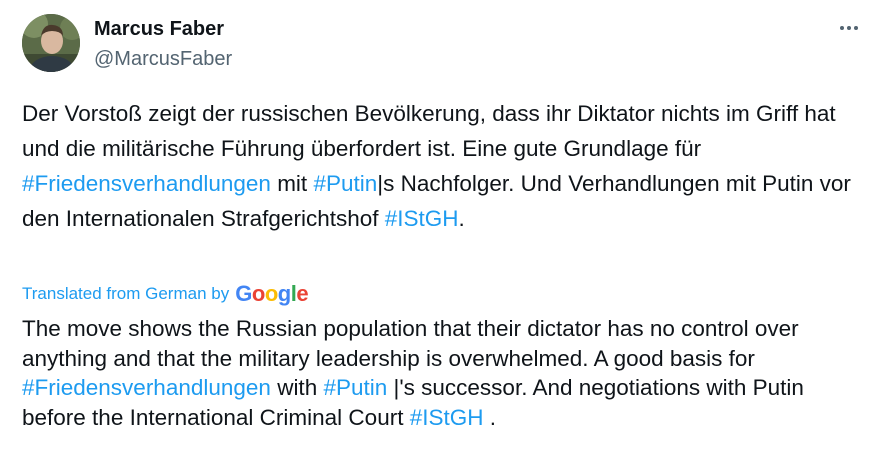 The image size is (875, 458). I want to click on user-handle: @MarcusFaber, so click(163, 59).